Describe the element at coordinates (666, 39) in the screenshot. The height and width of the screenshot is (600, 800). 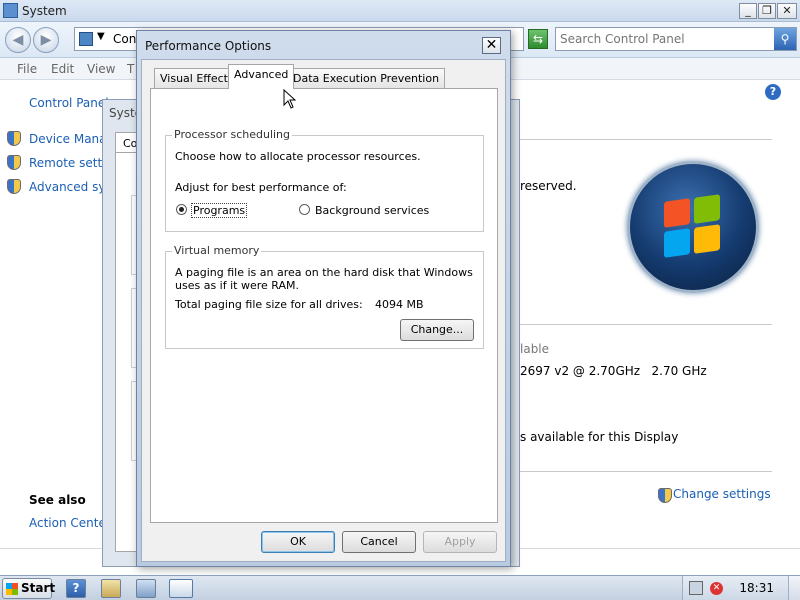
I see `search-input` at that location.